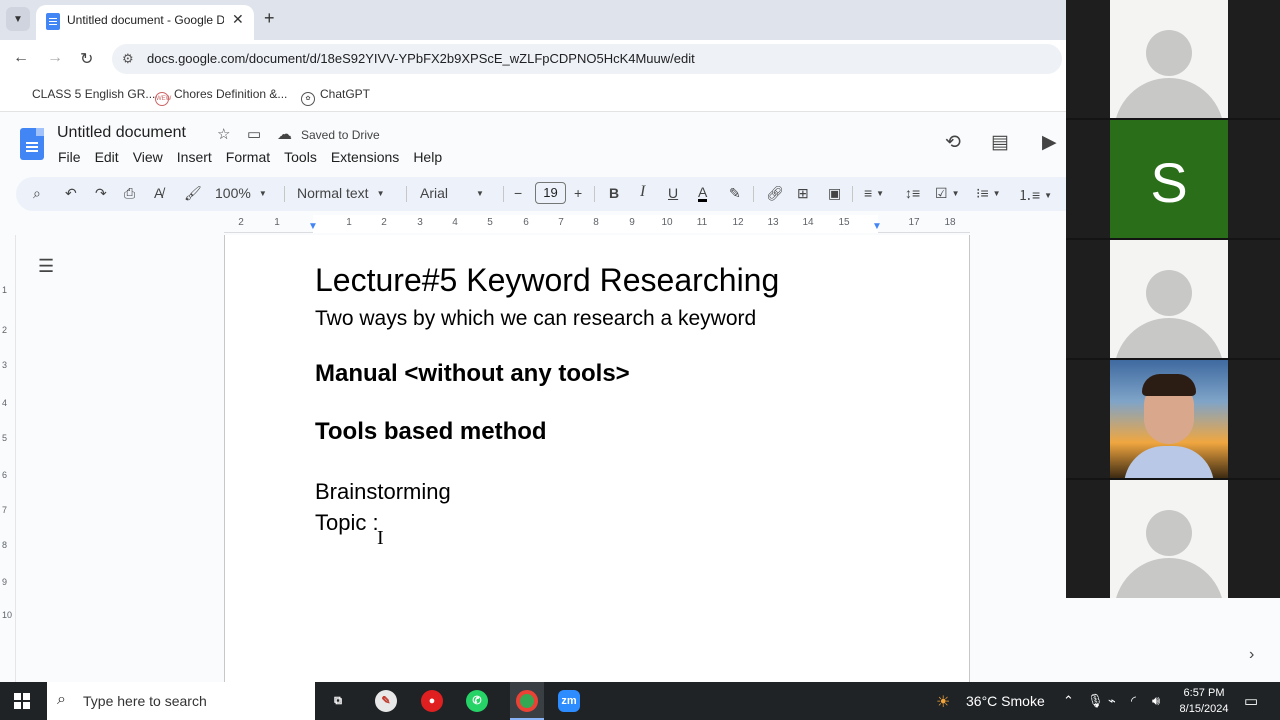 The width and height of the screenshot is (1280, 720). Describe the element at coordinates (803, 193) in the screenshot. I see `add-comment-icon: ⊞` at that location.